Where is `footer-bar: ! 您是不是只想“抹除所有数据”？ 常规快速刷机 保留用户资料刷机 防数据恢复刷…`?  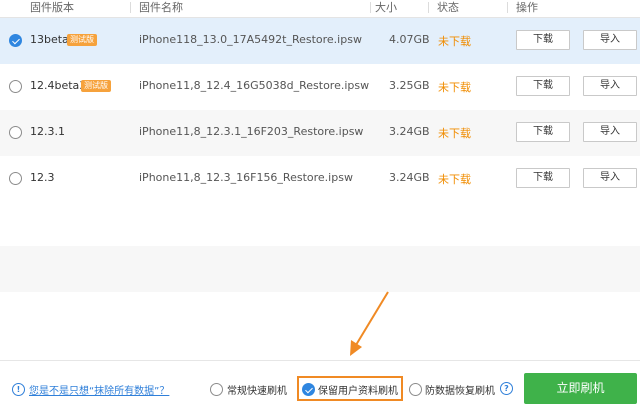
footer-bar: ! 您是不是只想“抹除所有数据”？ 常规快速刷机 保留用户资料刷机 防数据恢复刷… is located at coordinates (320, 384).